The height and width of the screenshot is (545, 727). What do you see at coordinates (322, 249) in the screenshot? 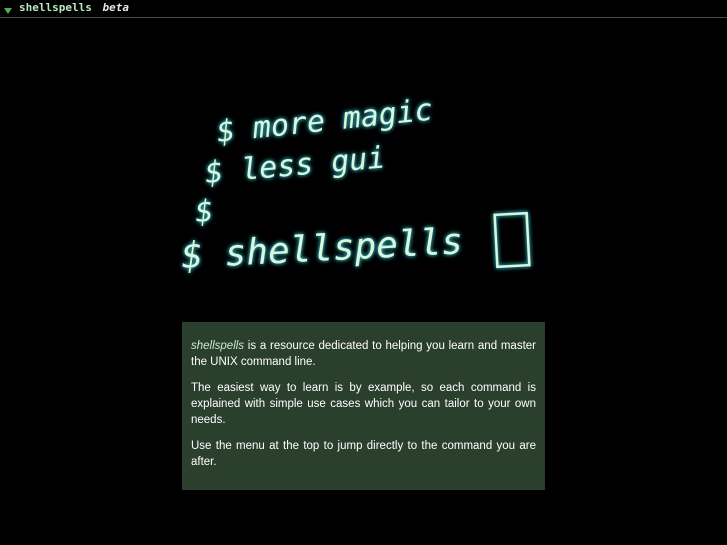
I see `hero-line-shellspells: $ shellspells` at bounding box center [322, 249].